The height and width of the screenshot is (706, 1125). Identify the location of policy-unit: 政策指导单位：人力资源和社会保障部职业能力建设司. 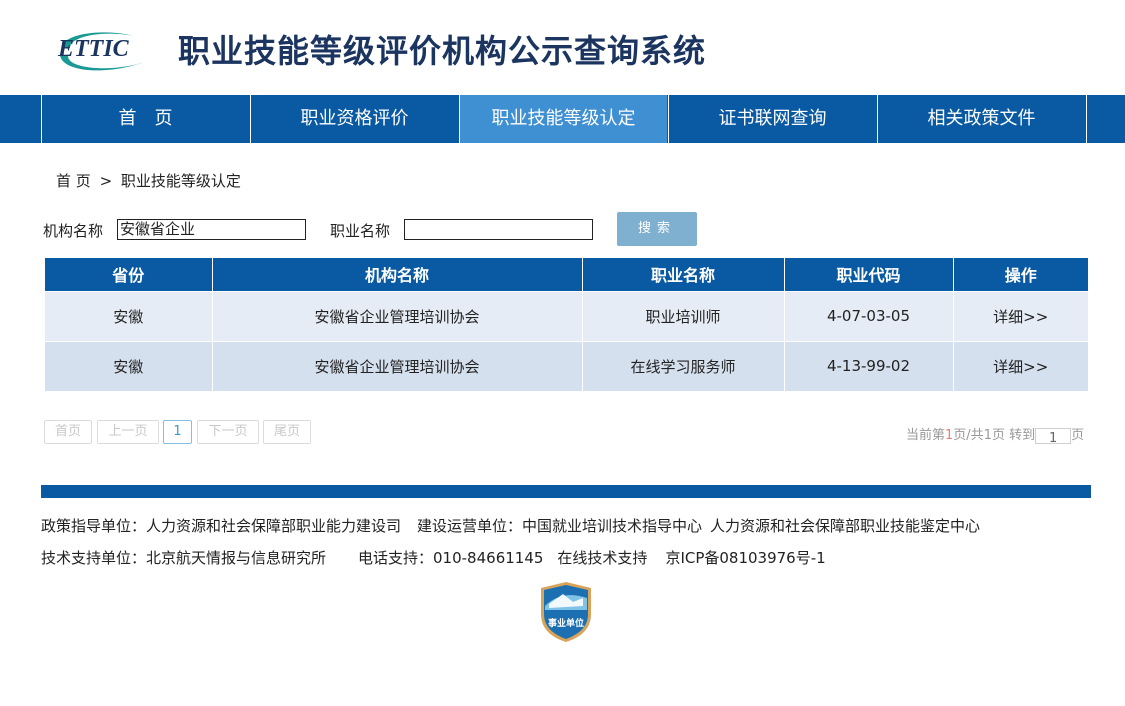
(221, 526).